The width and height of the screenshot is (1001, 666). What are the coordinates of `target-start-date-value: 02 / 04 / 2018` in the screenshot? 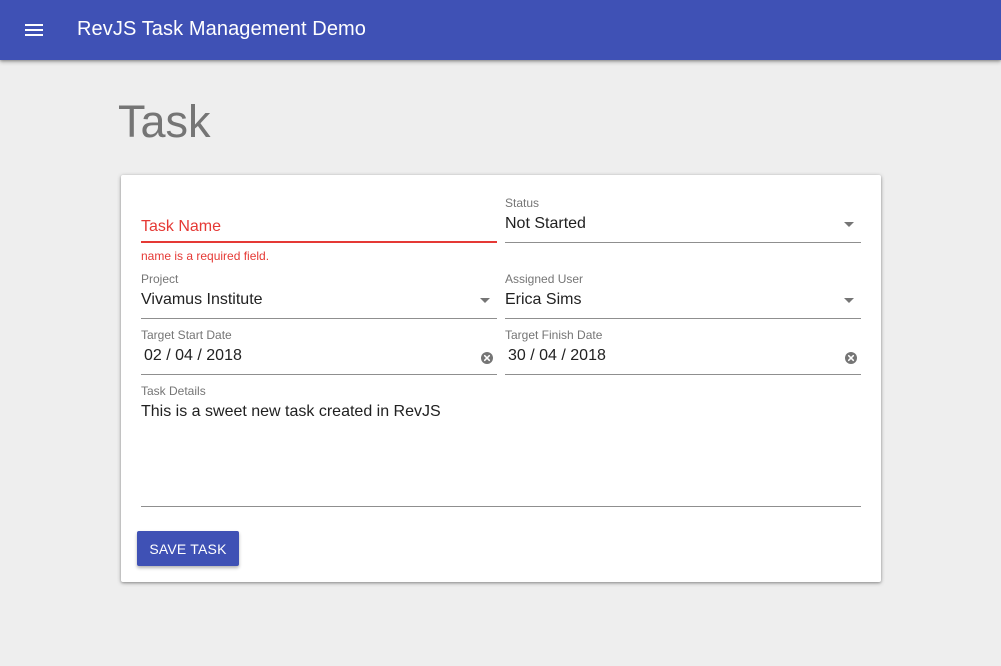 It's located at (193, 356).